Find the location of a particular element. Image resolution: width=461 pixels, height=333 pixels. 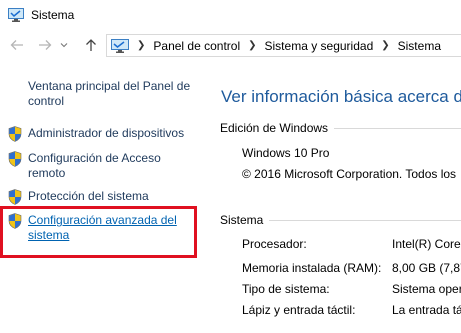

forward-arrow-icon is located at coordinates (45, 45).